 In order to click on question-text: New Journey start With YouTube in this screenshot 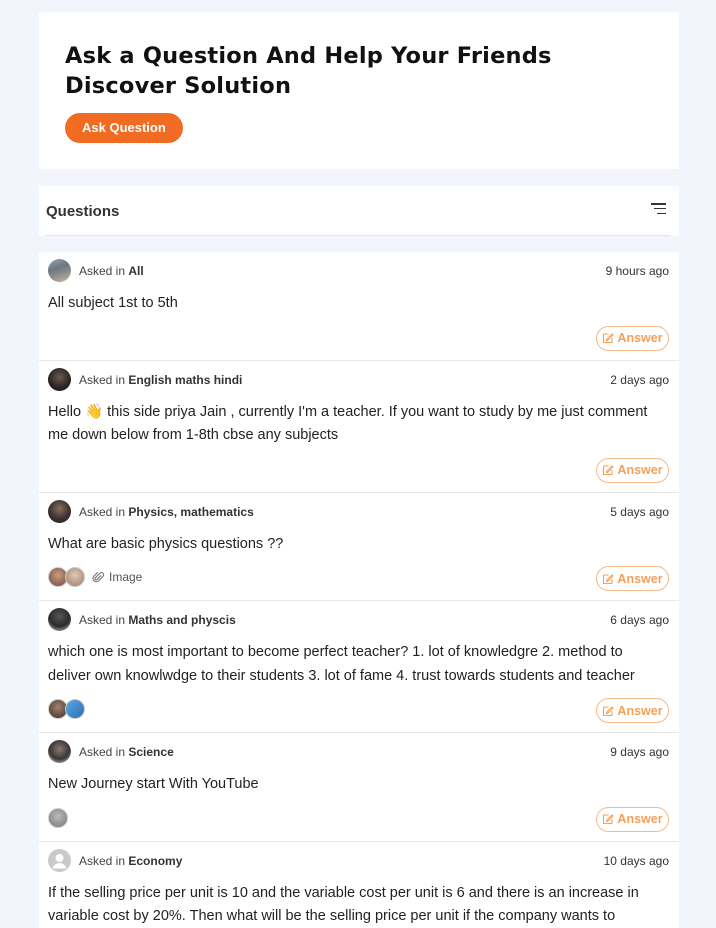, I will do `click(358, 785)`.